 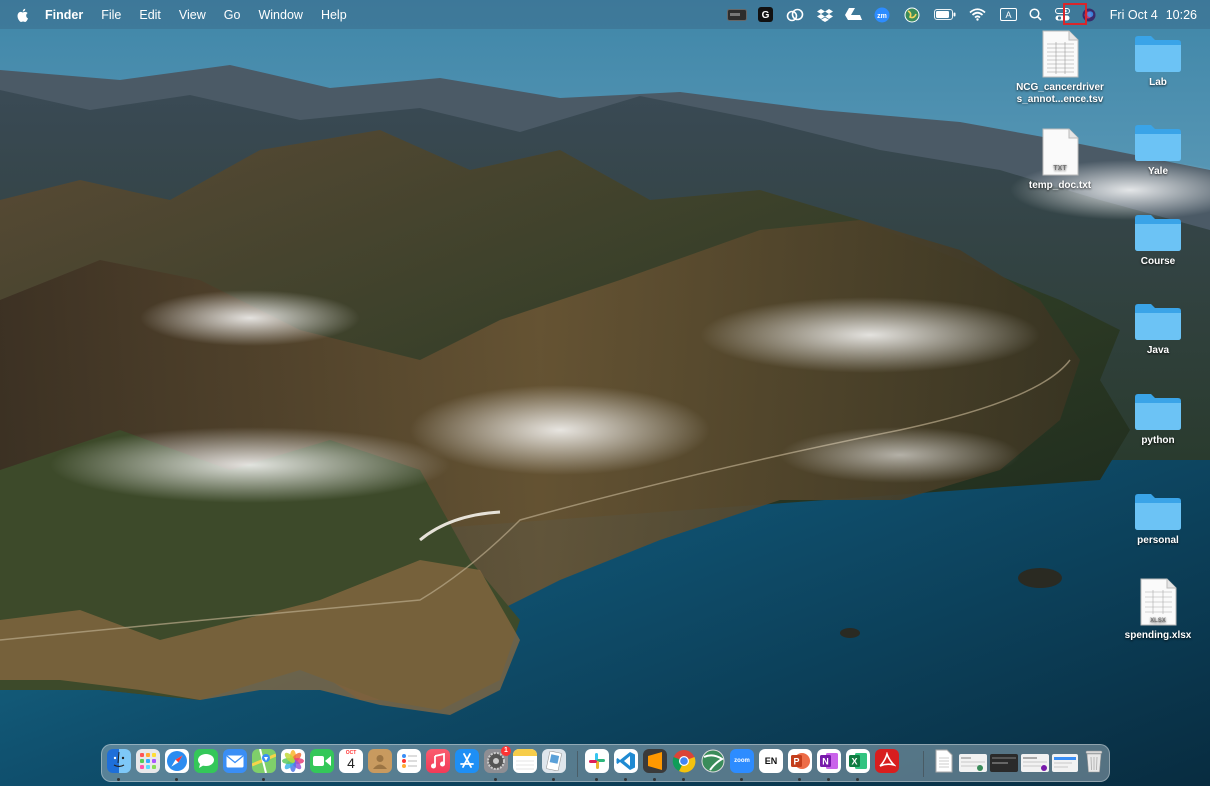 I want to click on menu-file: File, so click(x=111, y=15).